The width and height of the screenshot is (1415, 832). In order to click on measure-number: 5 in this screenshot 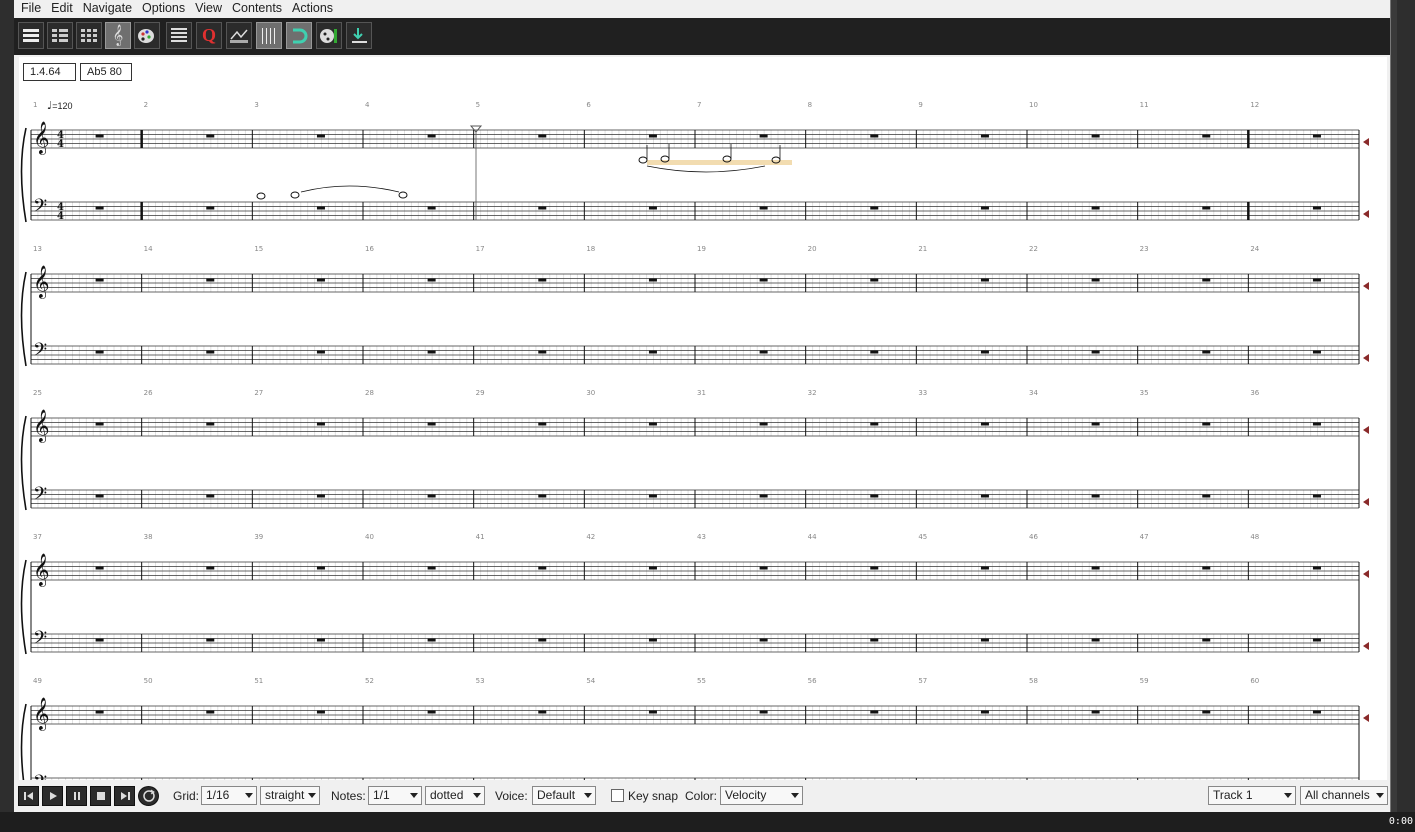, I will do `click(478, 105)`.